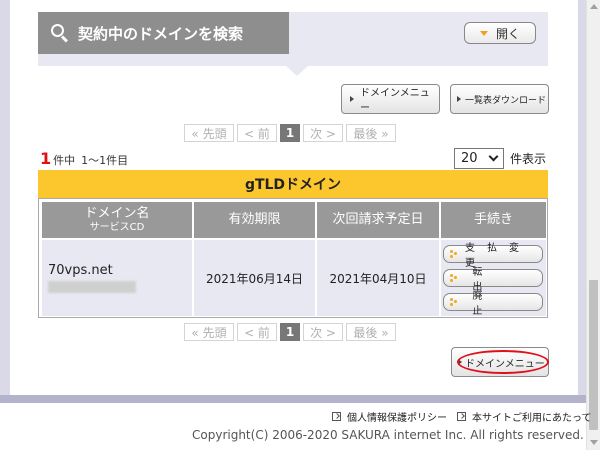 This screenshot has height=450, width=600. I want to click on column-header-domain-label: ドメイン名, so click(117, 214).